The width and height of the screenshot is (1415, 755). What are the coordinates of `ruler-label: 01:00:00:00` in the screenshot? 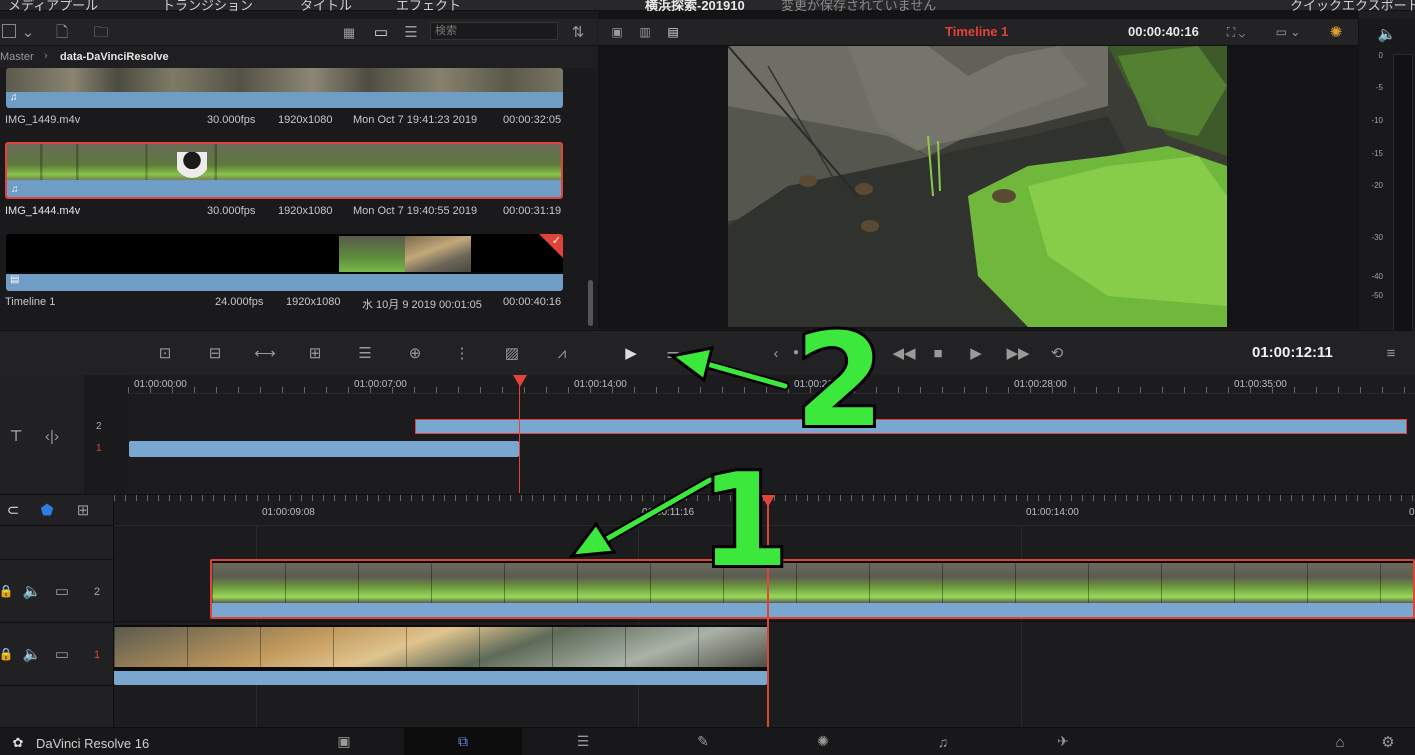 It's located at (160, 384).